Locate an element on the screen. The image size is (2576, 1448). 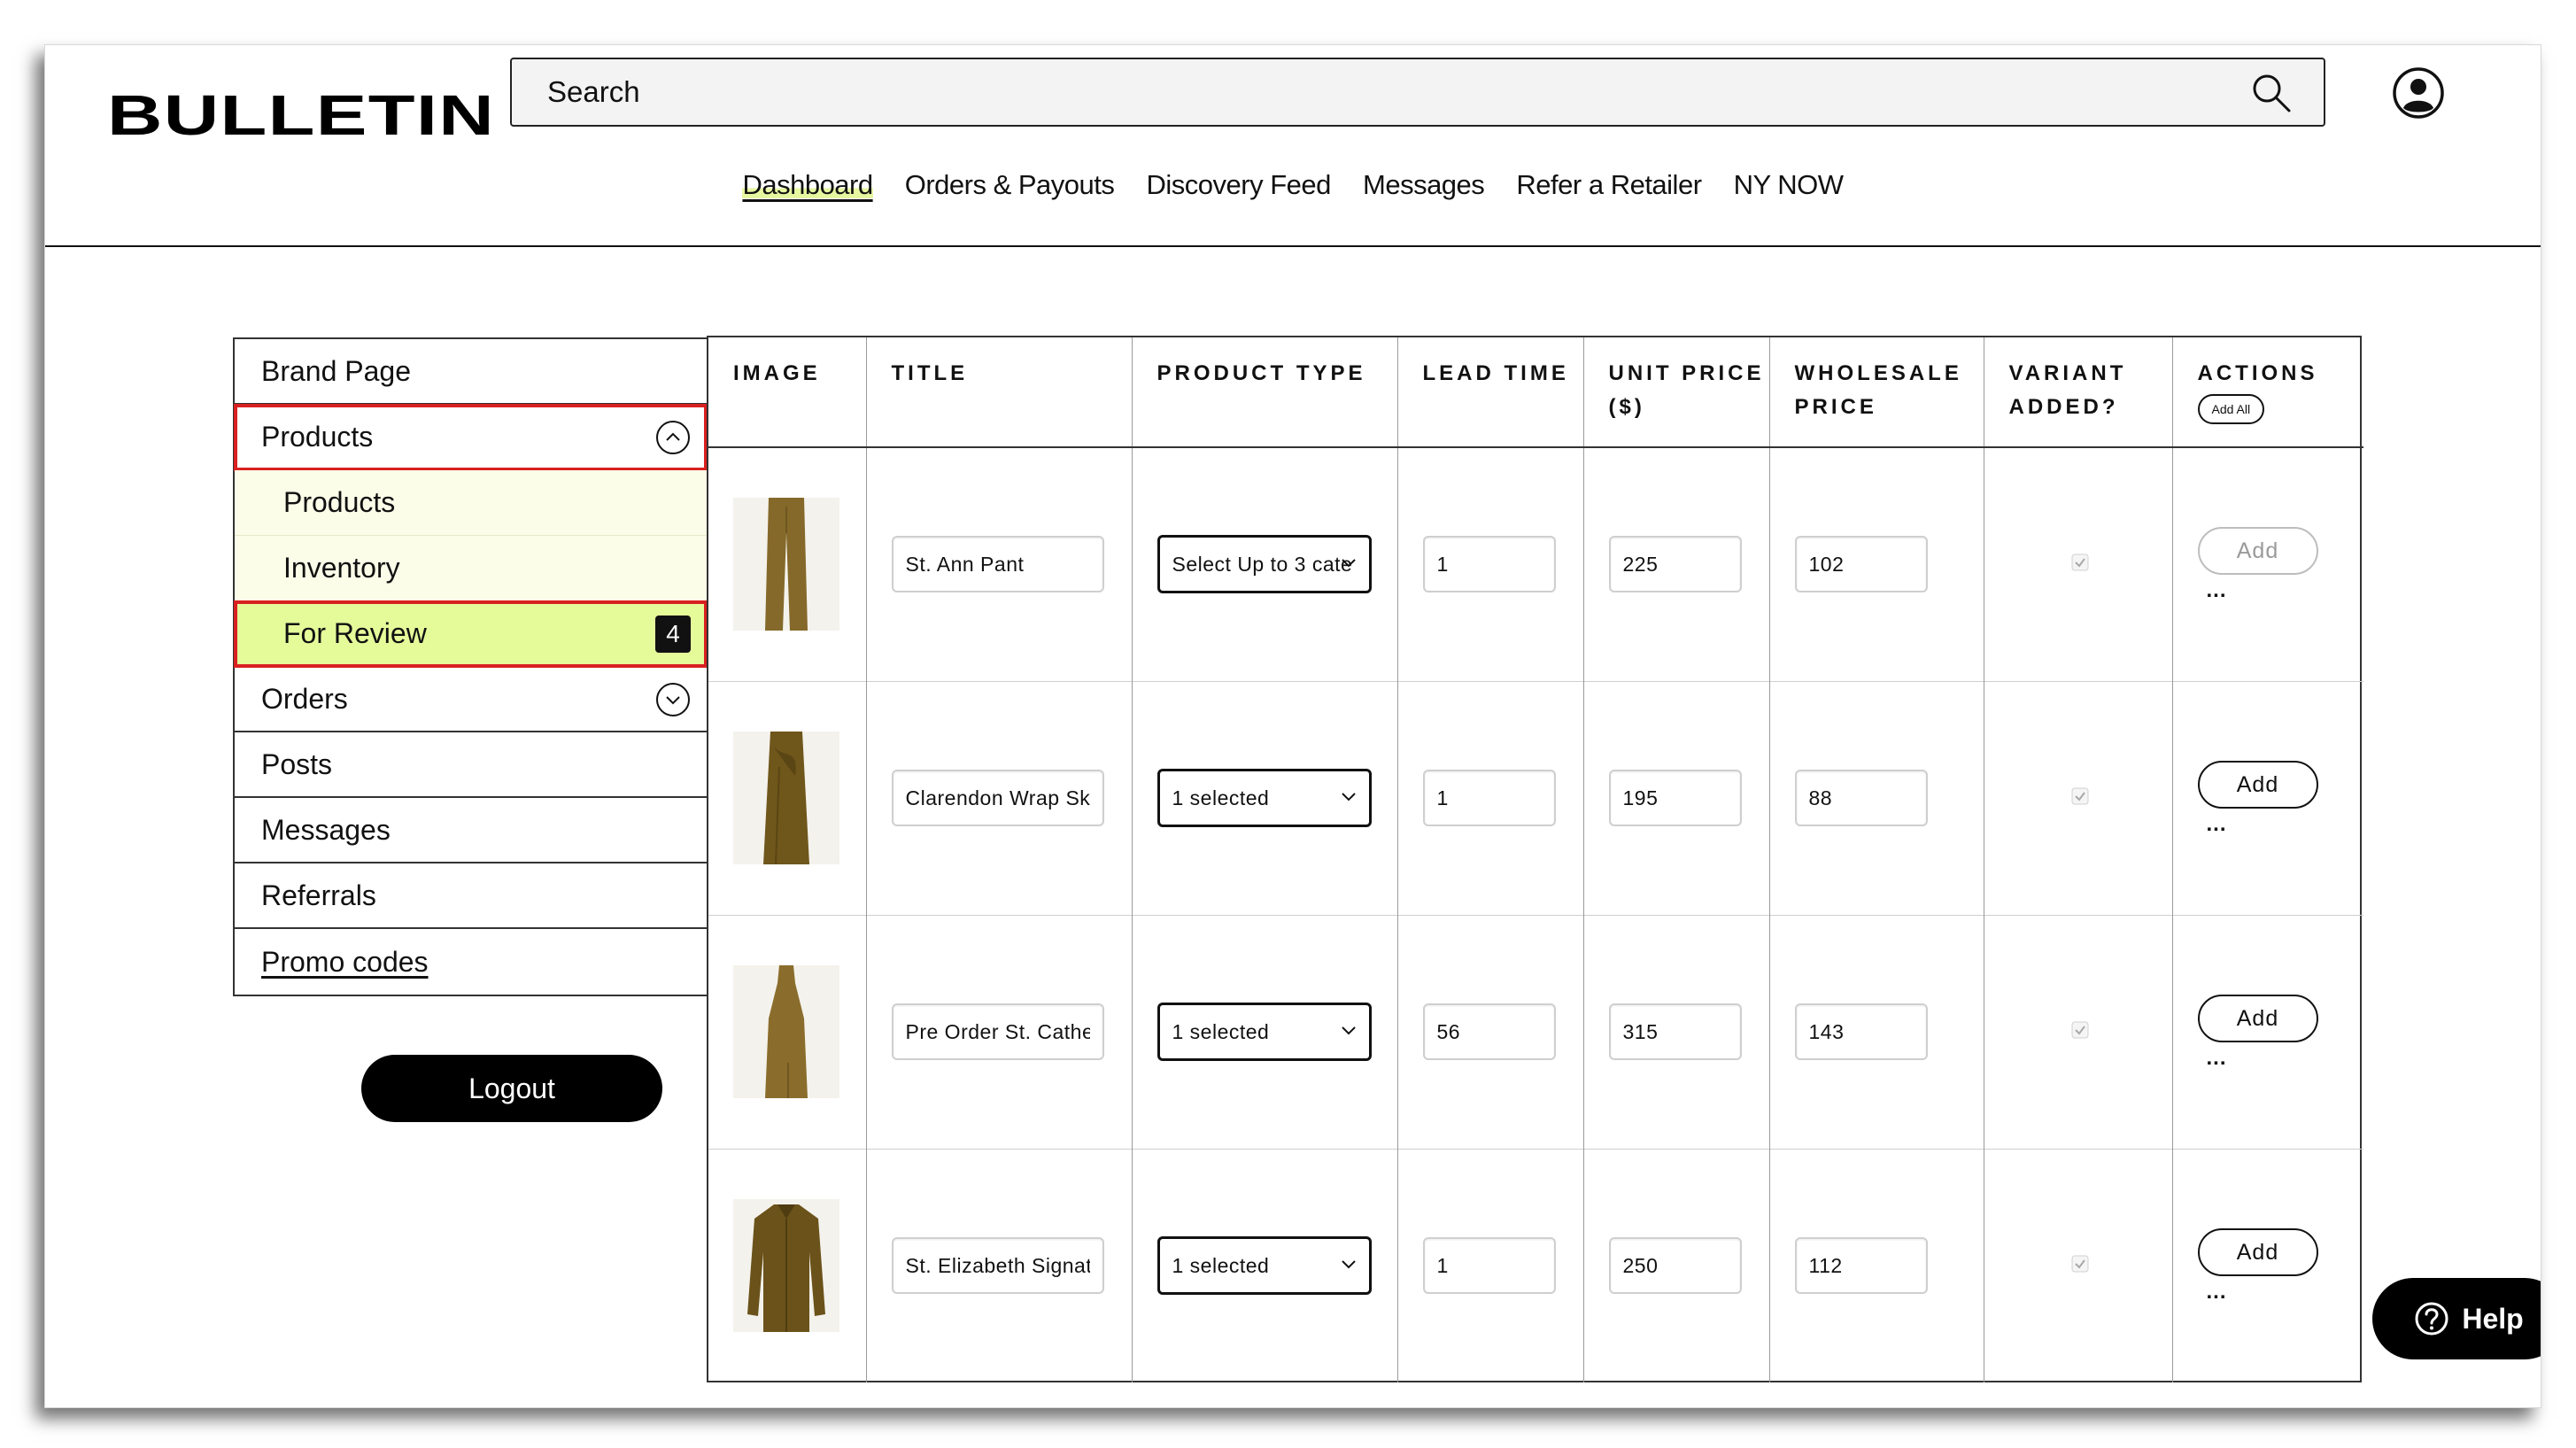
table-row: Select Up to 3 cate Add is located at coordinates (1535, 564).